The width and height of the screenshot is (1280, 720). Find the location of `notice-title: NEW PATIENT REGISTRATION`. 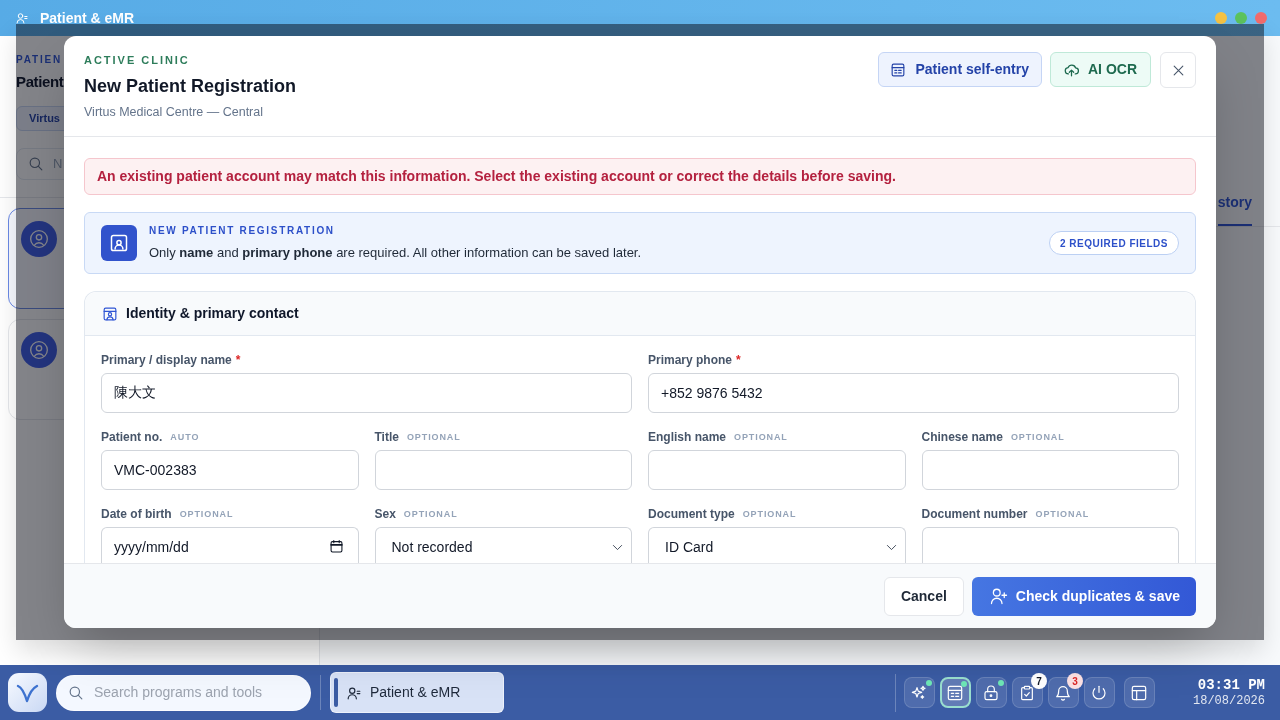

notice-title: NEW PATIENT REGISTRATION is located at coordinates (242, 231).